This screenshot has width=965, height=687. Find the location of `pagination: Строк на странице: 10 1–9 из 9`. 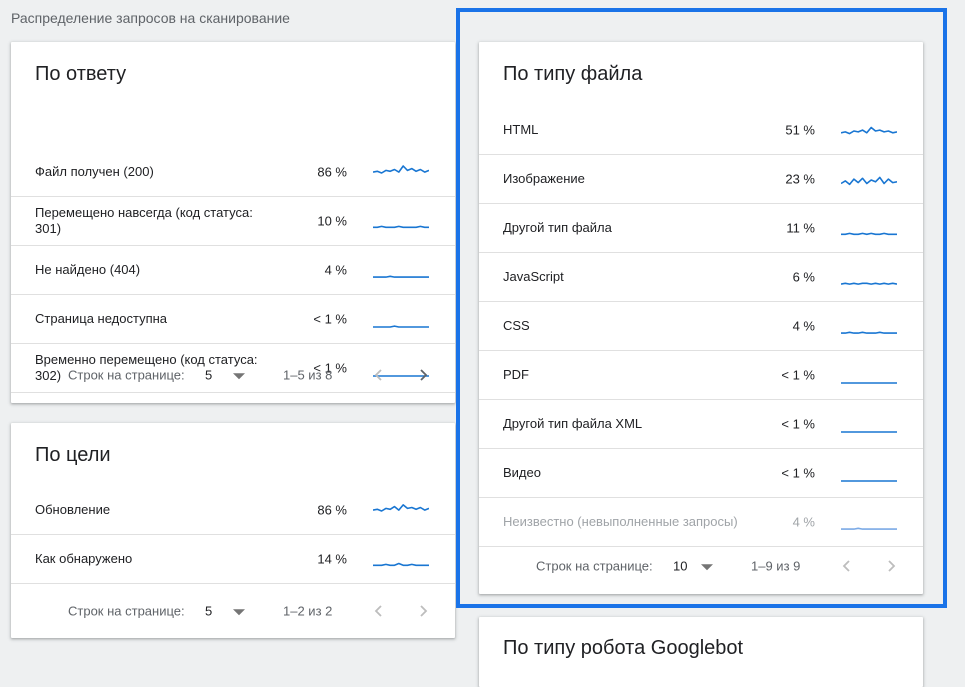

pagination: Строк на странице: 10 1–9 из 9 is located at coordinates (701, 566).